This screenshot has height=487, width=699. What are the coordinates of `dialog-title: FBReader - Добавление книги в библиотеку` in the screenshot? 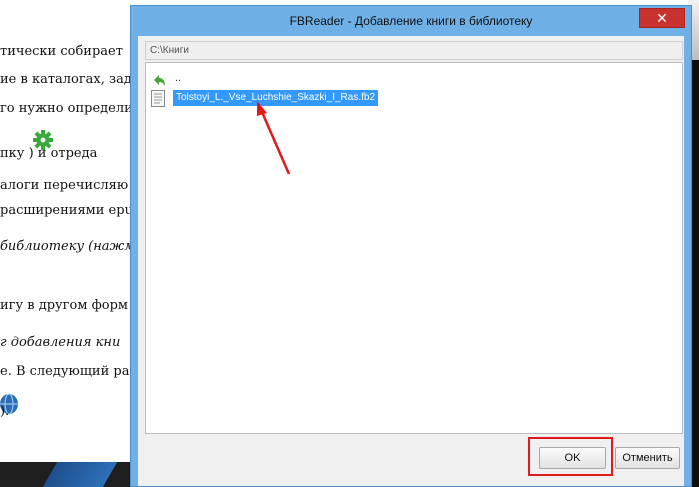 It's located at (411, 21).